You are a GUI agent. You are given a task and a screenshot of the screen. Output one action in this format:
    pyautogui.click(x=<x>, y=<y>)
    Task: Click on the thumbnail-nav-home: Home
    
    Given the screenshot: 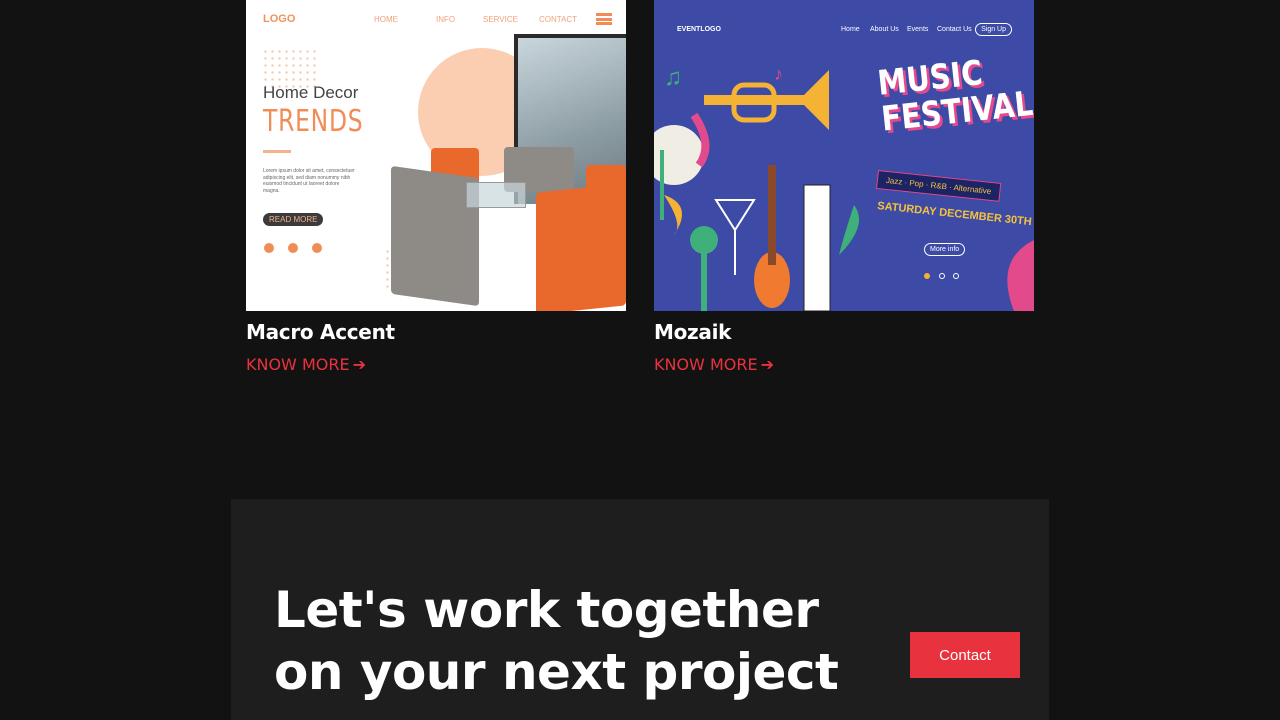 What is the action you would take?
    pyautogui.click(x=850, y=29)
    